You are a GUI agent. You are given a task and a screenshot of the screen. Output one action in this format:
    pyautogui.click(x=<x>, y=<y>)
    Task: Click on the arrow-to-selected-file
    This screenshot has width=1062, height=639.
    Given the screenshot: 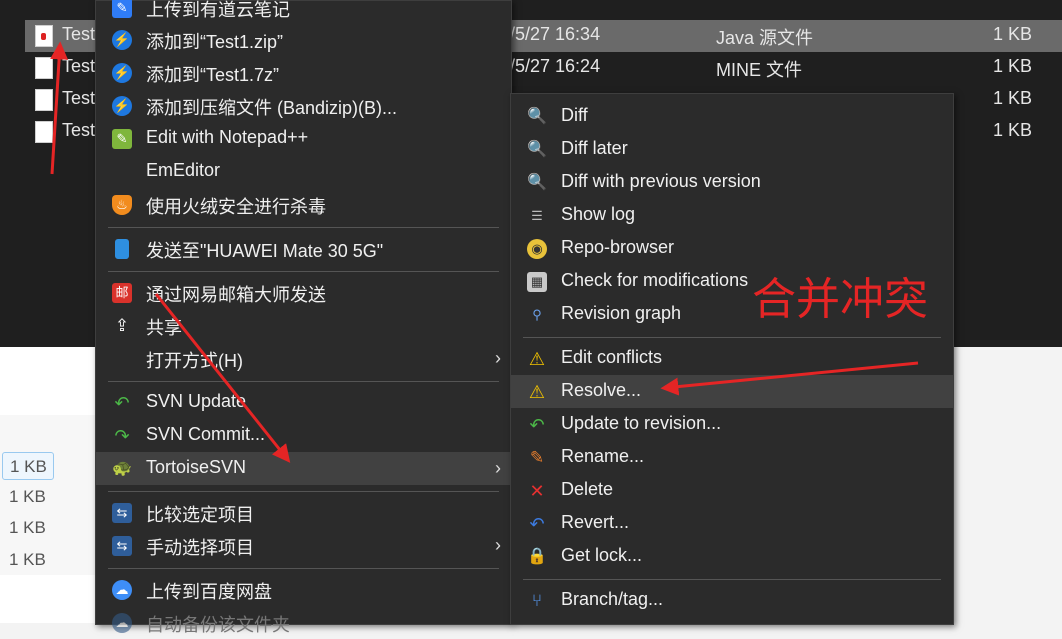 What is the action you would take?
    pyautogui.click(x=59, y=108)
    